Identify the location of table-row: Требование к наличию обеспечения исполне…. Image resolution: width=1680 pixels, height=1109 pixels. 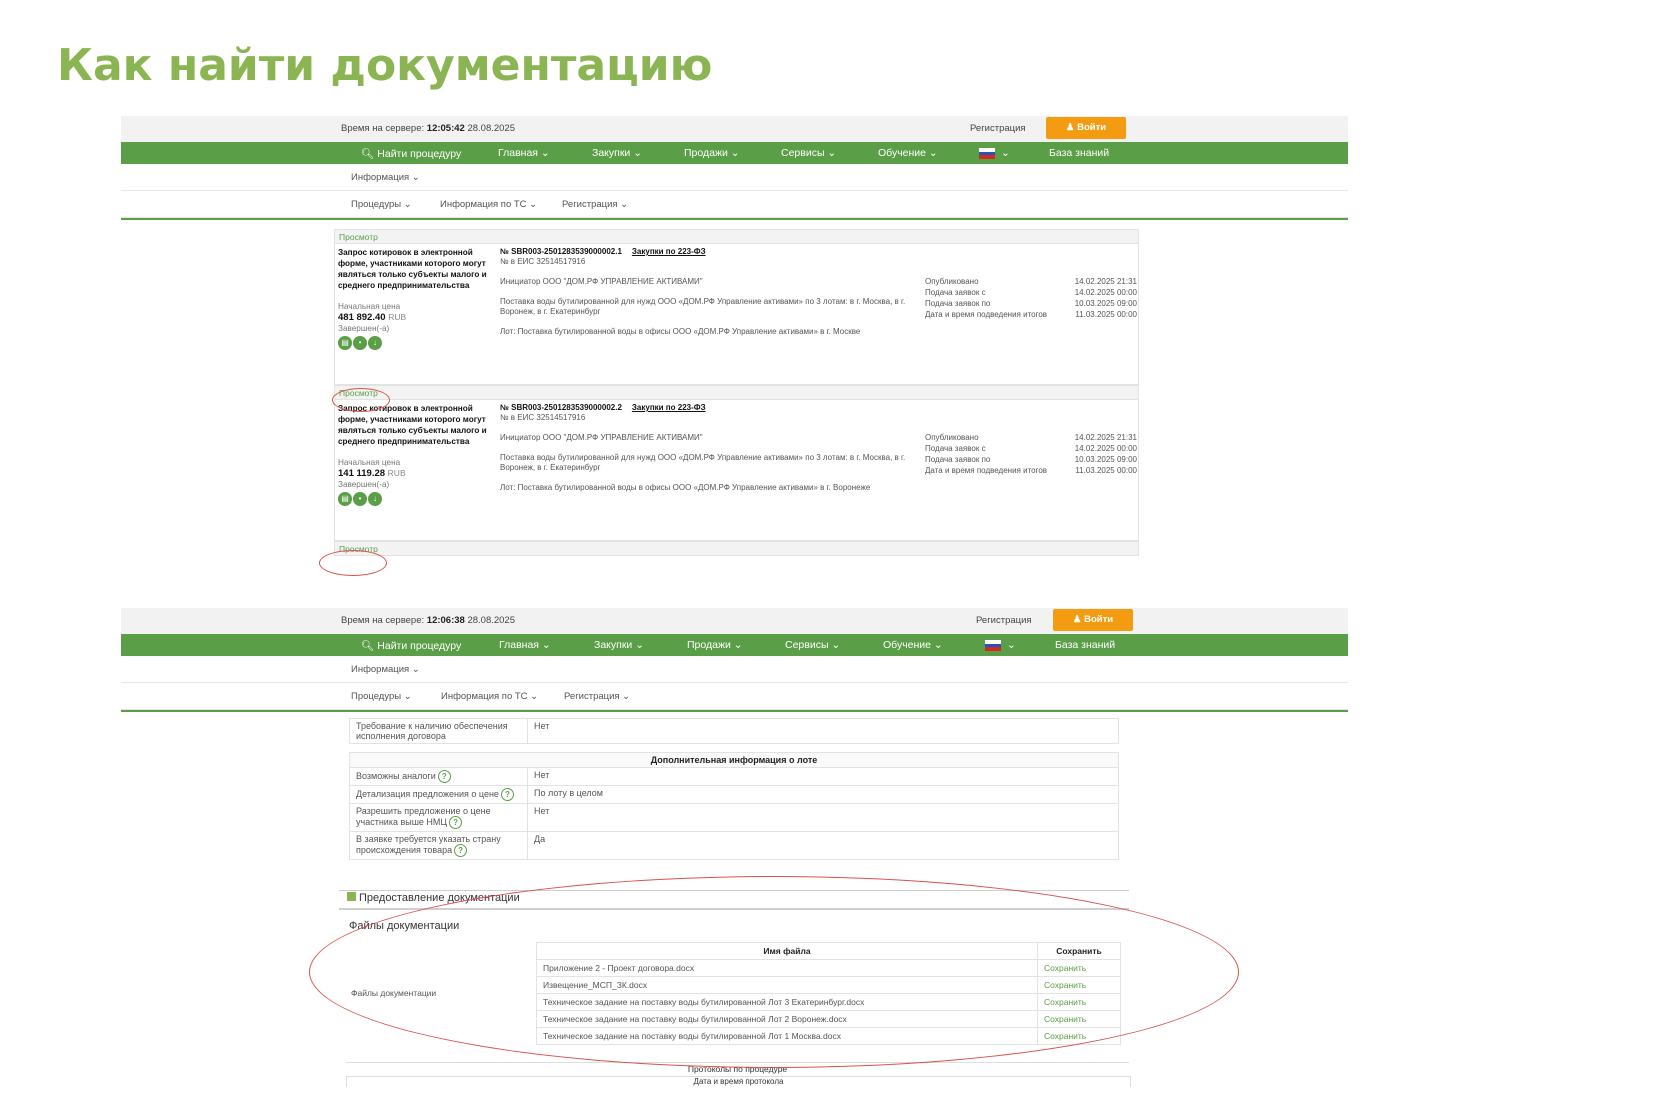
(734, 731).